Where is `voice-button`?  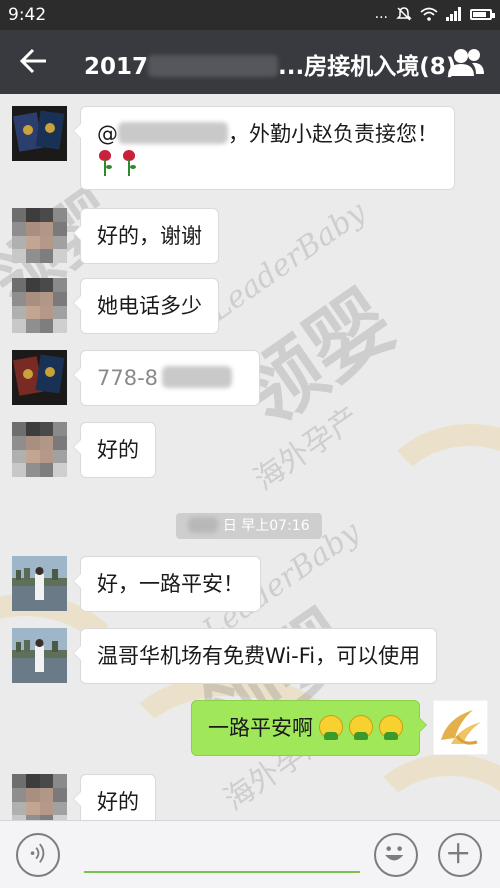 voice-button is located at coordinates (38, 855).